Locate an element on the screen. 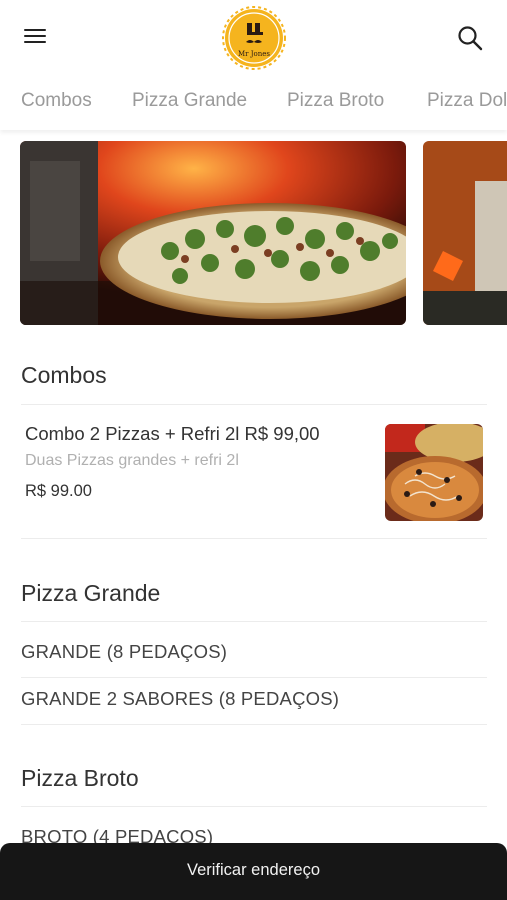 Image resolution: width=507 pixels, height=900 pixels. banner-second-image is located at coordinates (465, 233).